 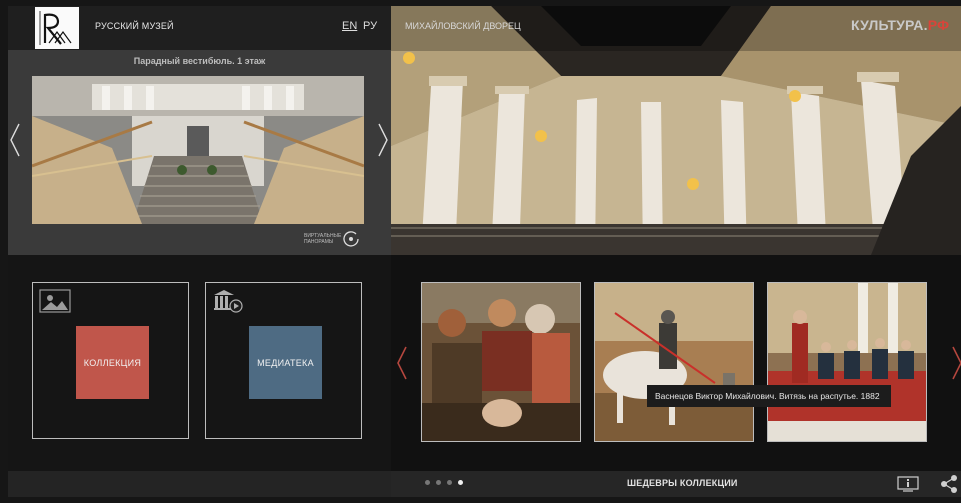 What do you see at coordinates (349, 26) in the screenshot?
I see `lang-en-link: EN` at bounding box center [349, 26].